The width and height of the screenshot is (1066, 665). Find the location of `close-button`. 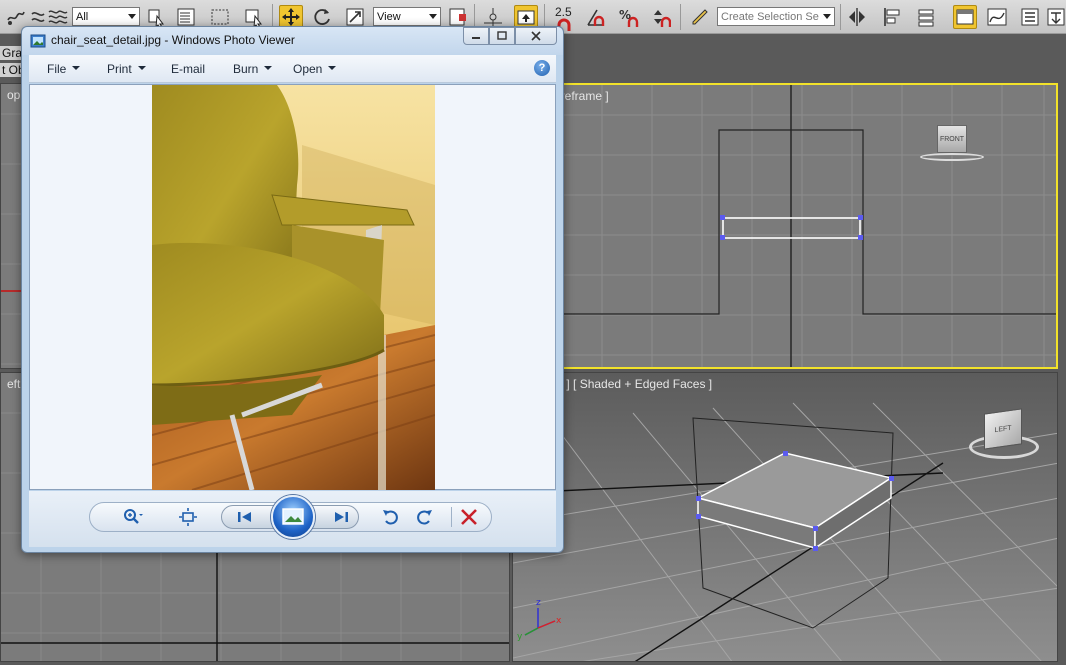

close-button is located at coordinates (536, 36).